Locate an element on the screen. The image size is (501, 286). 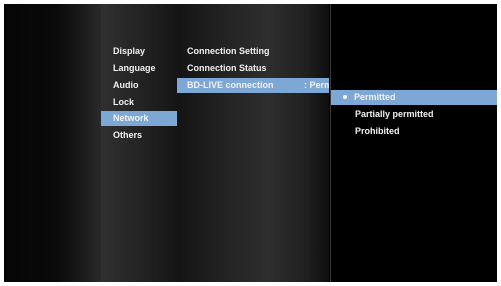
option-permitted: Permitted is located at coordinates (414, 97).